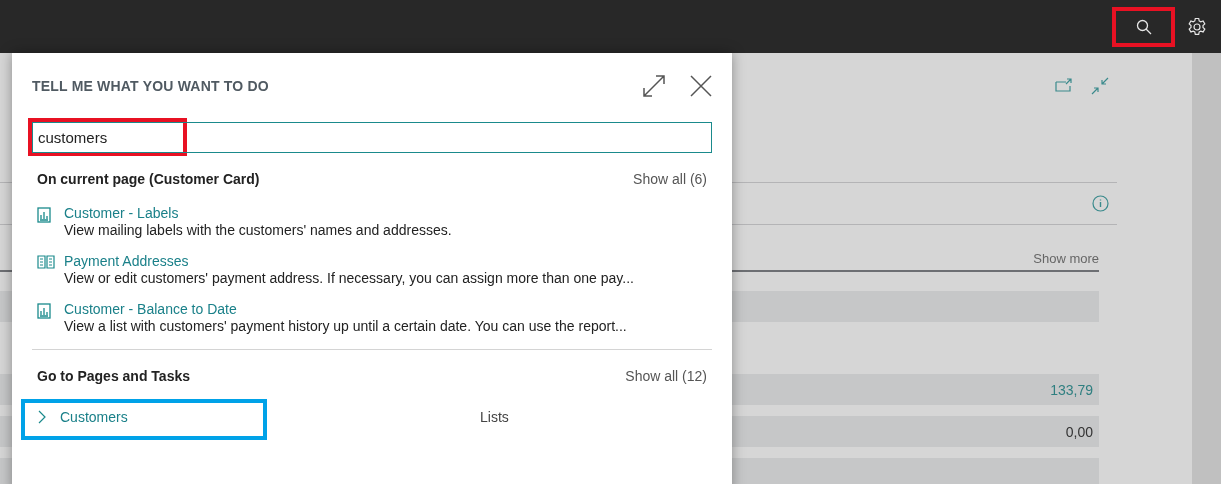  Describe the element at coordinates (494, 417) in the screenshot. I see `category-label: Lists` at that location.